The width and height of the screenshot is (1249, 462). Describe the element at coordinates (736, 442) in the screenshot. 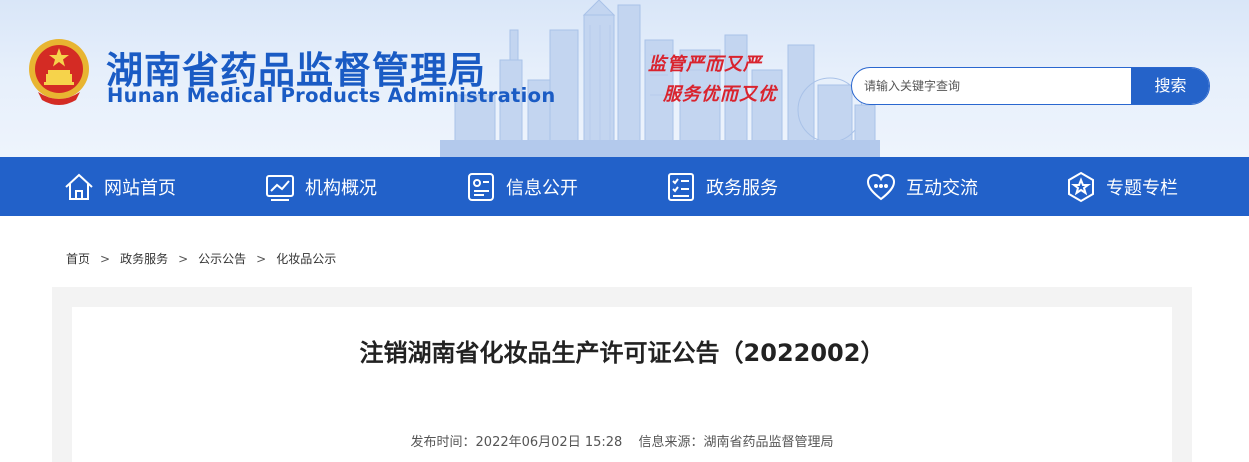

I see `info-source: 信息来源：湖南省药品监督管理局` at that location.